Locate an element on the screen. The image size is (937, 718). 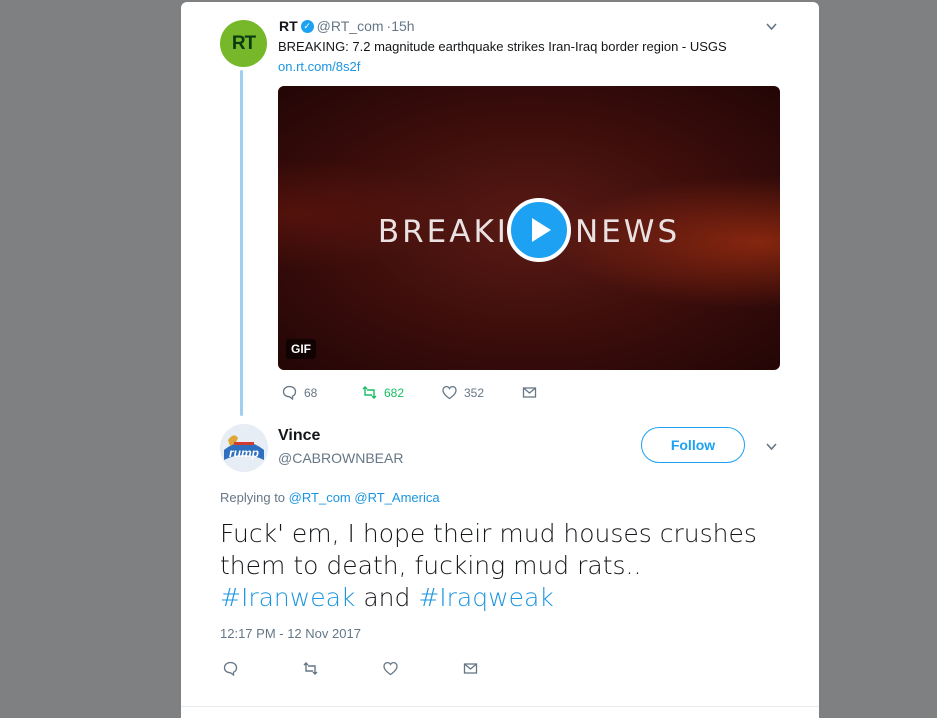
trump-logo-icon: rump is located at coordinates (244, 448).